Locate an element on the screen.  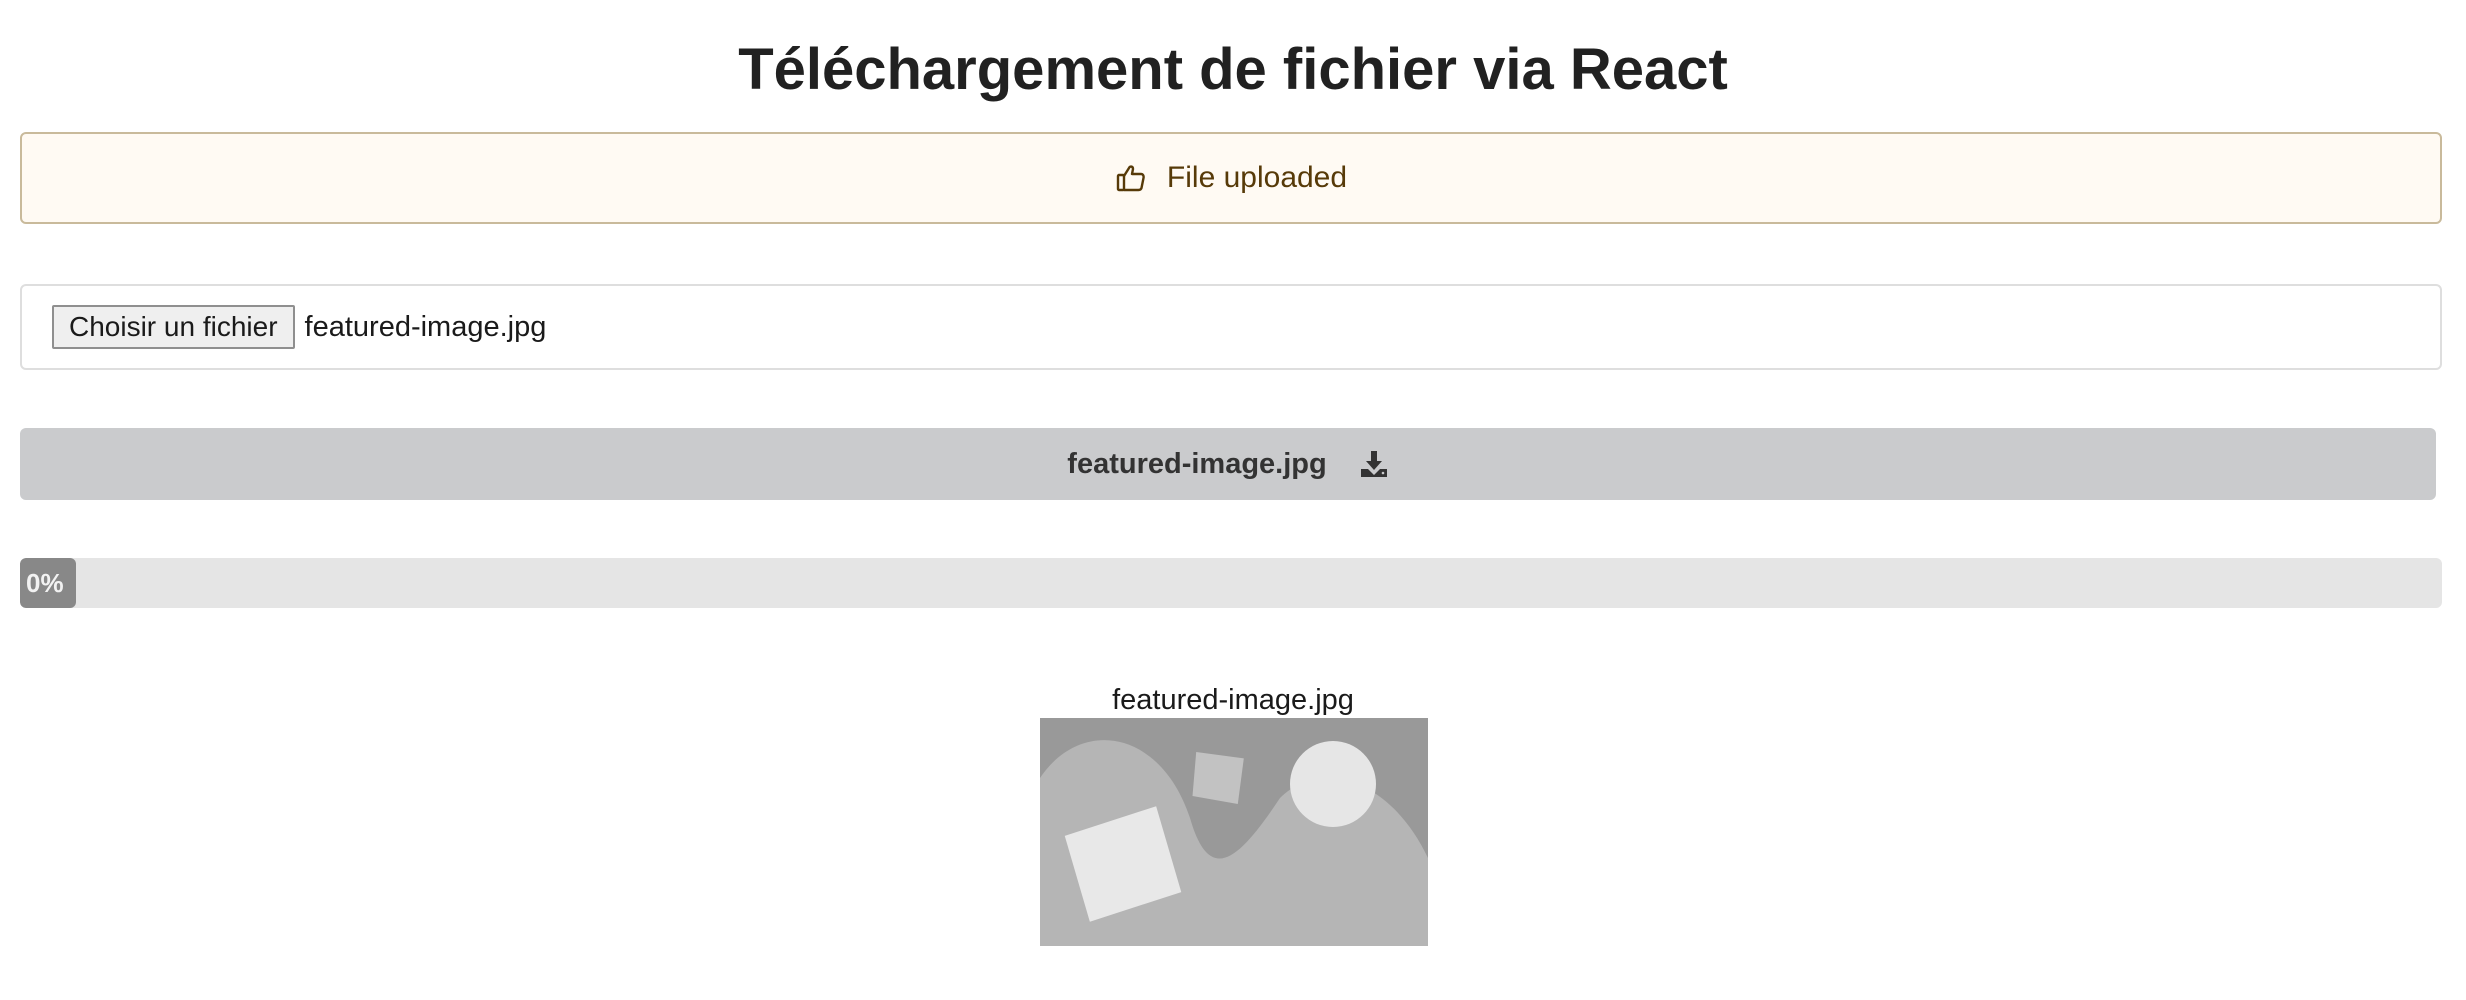
success-message: File uploaded is located at coordinates (1231, 178).